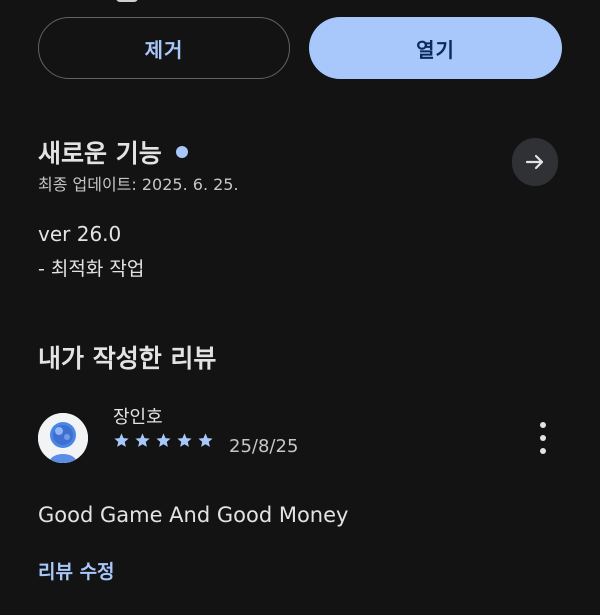  What do you see at coordinates (127, 1) in the screenshot?
I see `status-icon` at bounding box center [127, 1].